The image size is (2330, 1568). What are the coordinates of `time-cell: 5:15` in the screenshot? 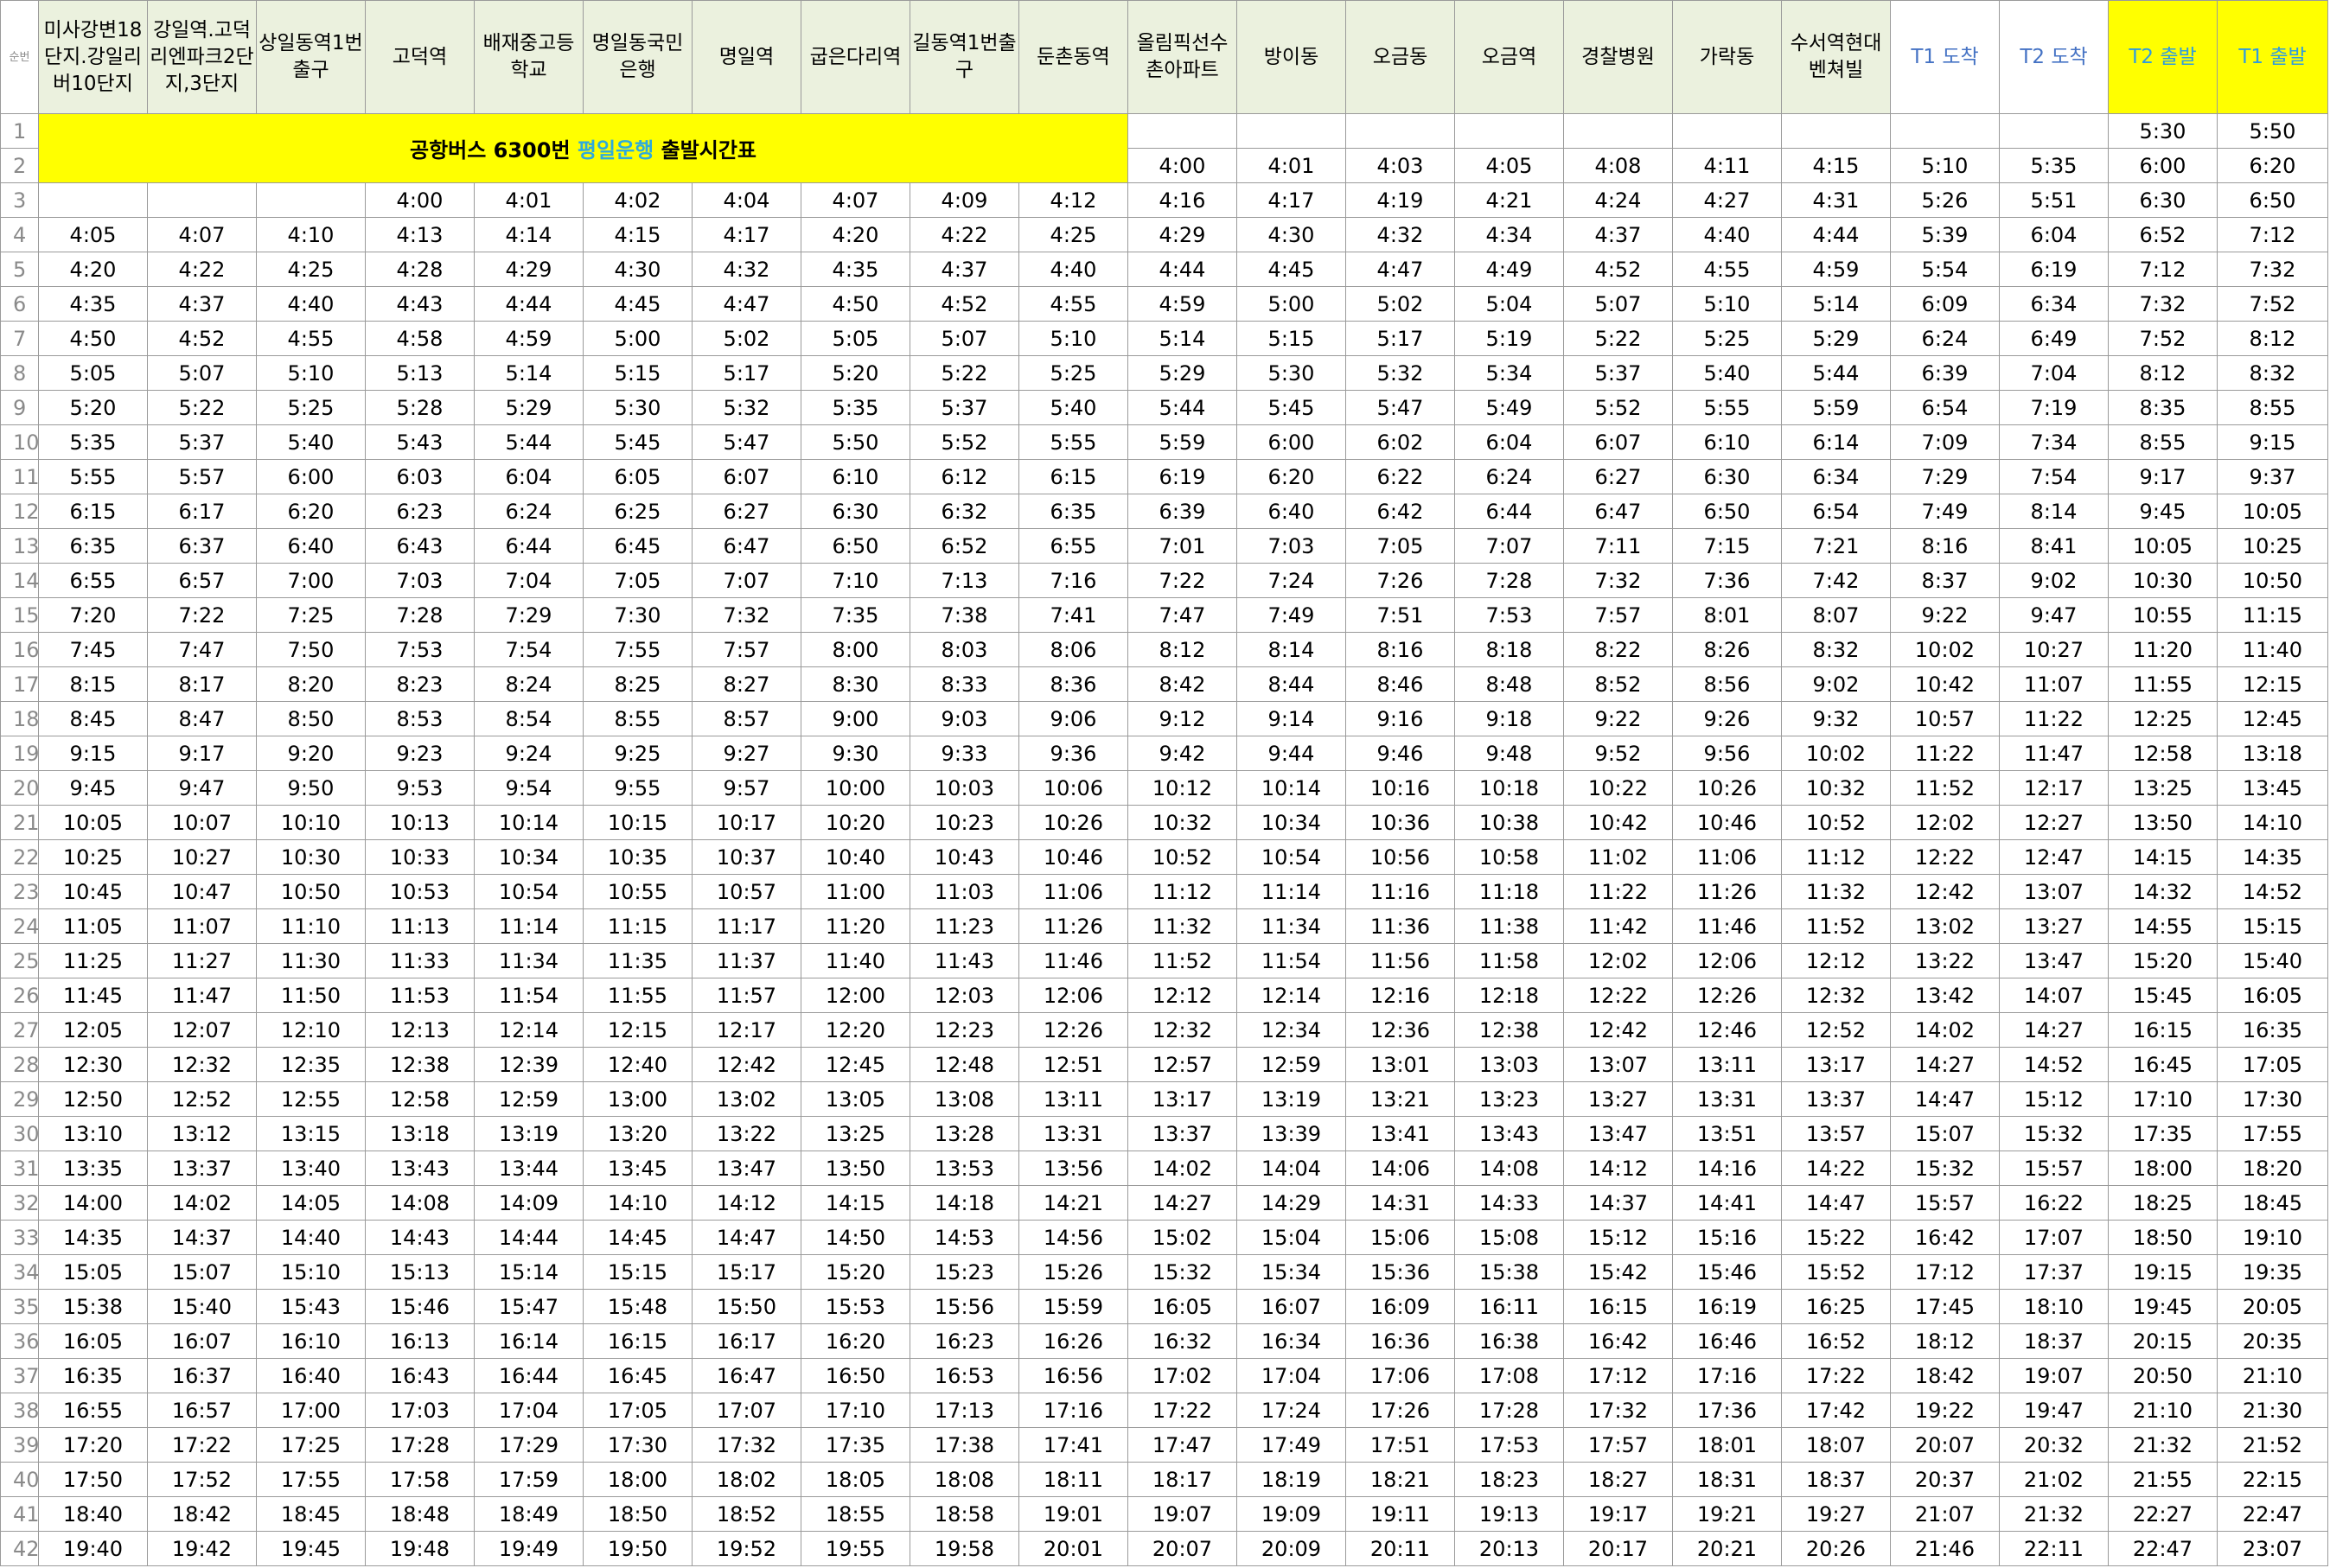 It's located at (638, 373).